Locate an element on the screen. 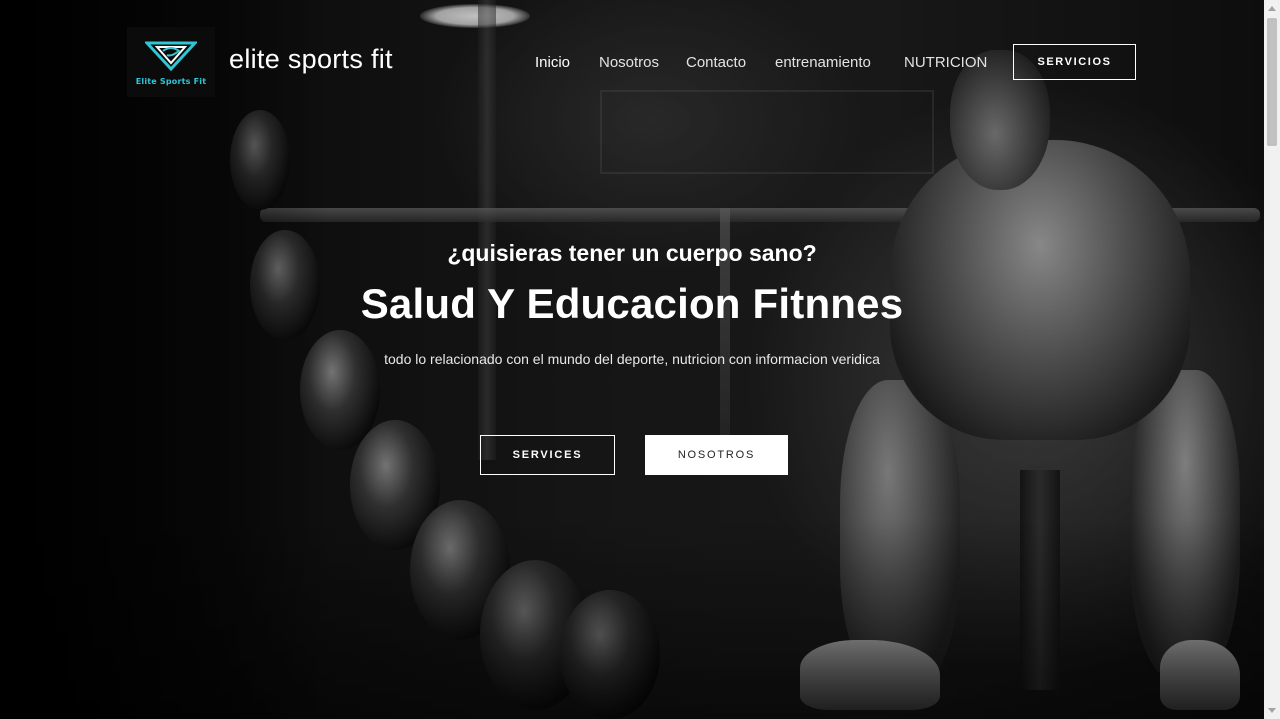 This screenshot has width=1280, height=719. nav-item-nutricion: NUTRICION is located at coordinates (945, 62).